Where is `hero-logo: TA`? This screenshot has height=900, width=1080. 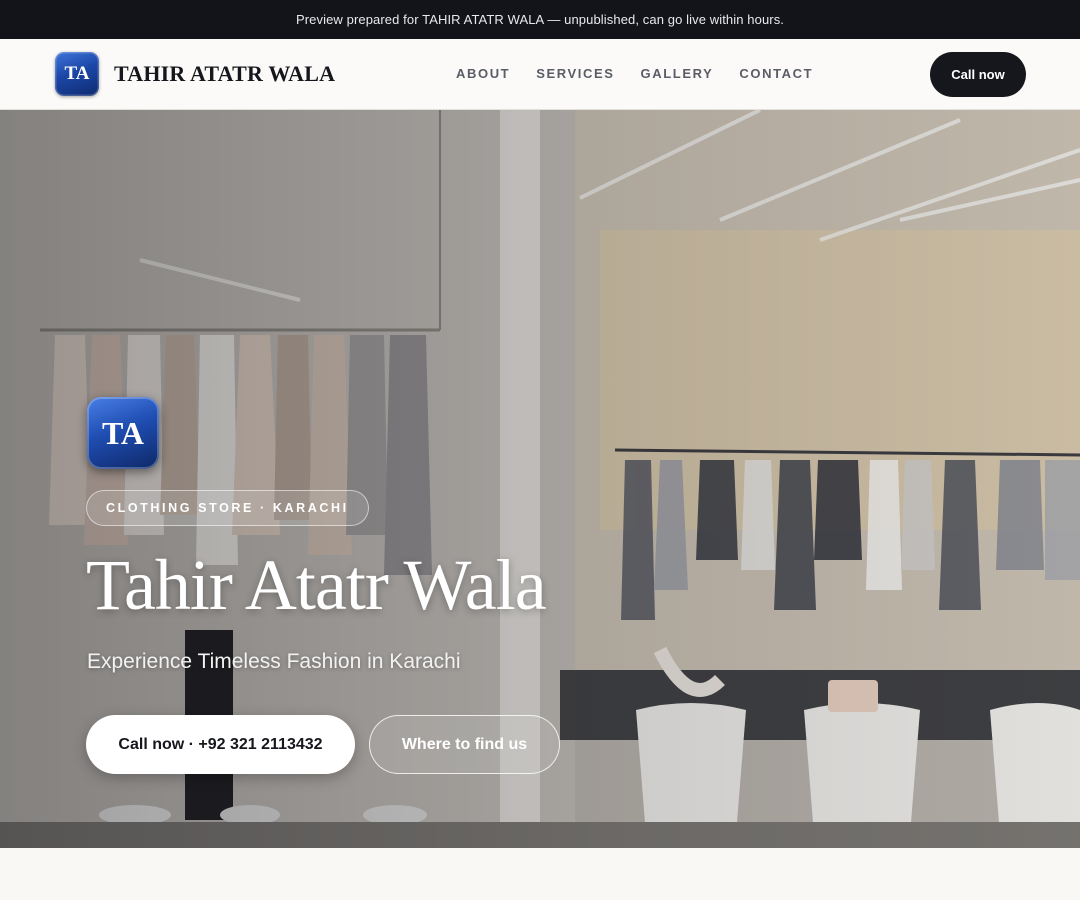 hero-logo: TA is located at coordinates (123, 433).